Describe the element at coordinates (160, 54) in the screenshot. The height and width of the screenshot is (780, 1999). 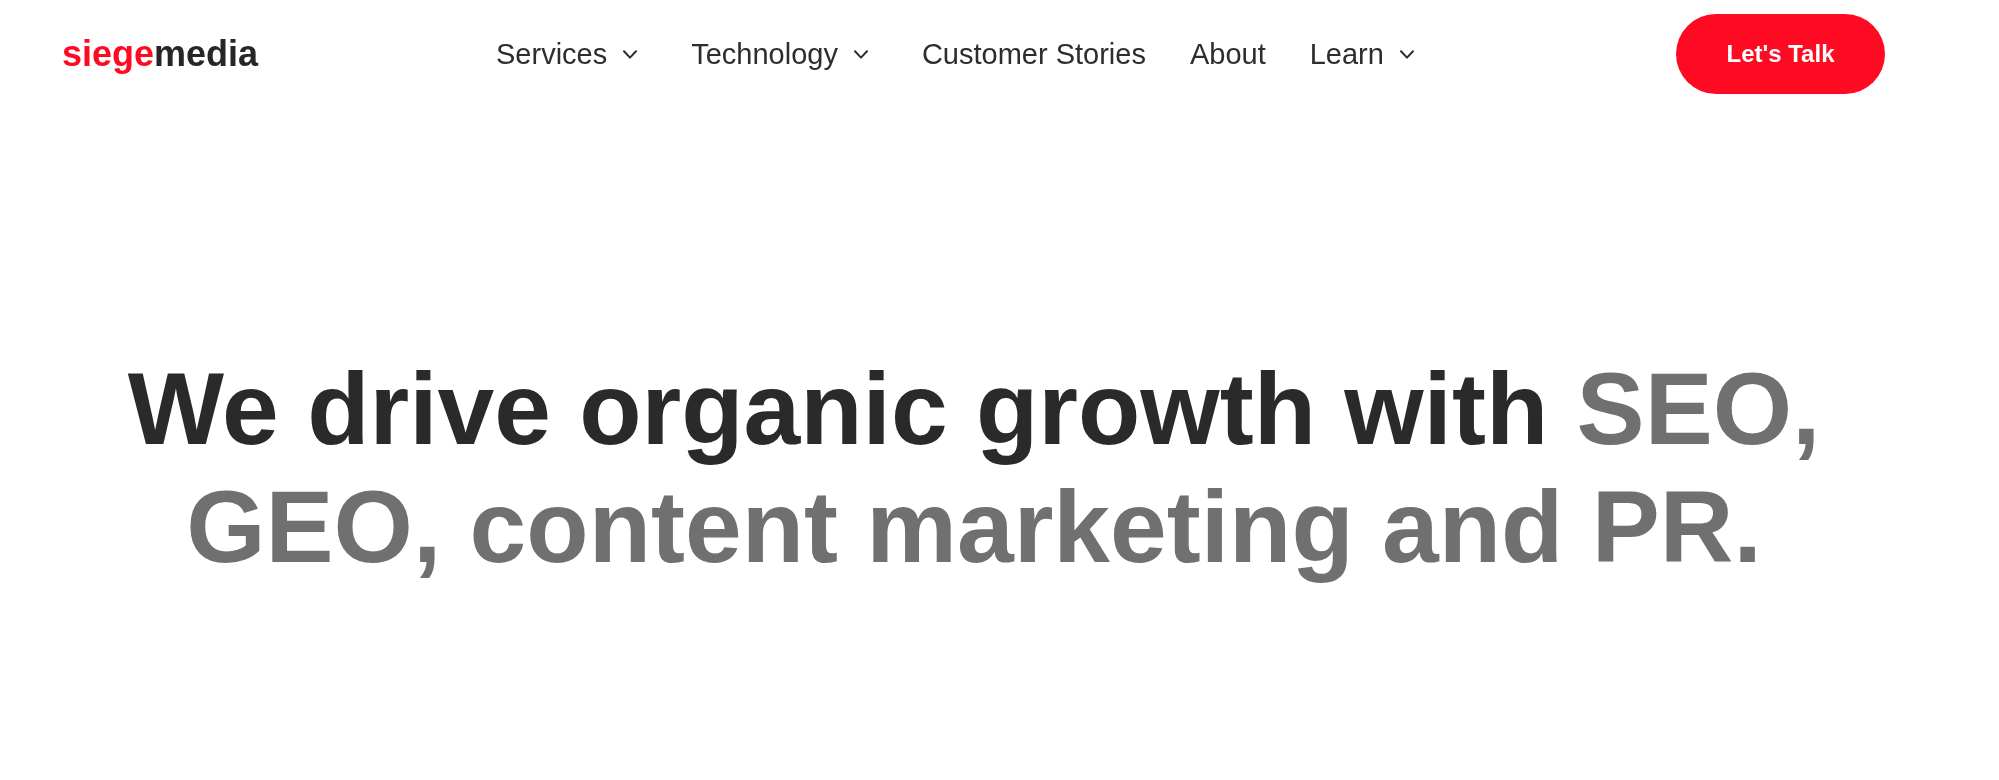
I see `site-logo: siegemedia` at that location.